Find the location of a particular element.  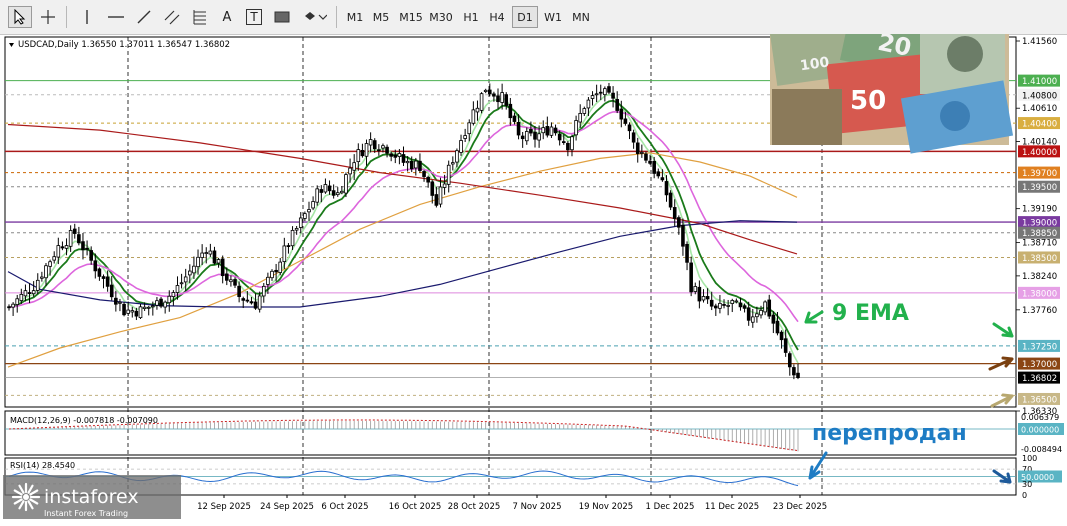

text-label-tool-icon: T is located at coordinates (254, 17).